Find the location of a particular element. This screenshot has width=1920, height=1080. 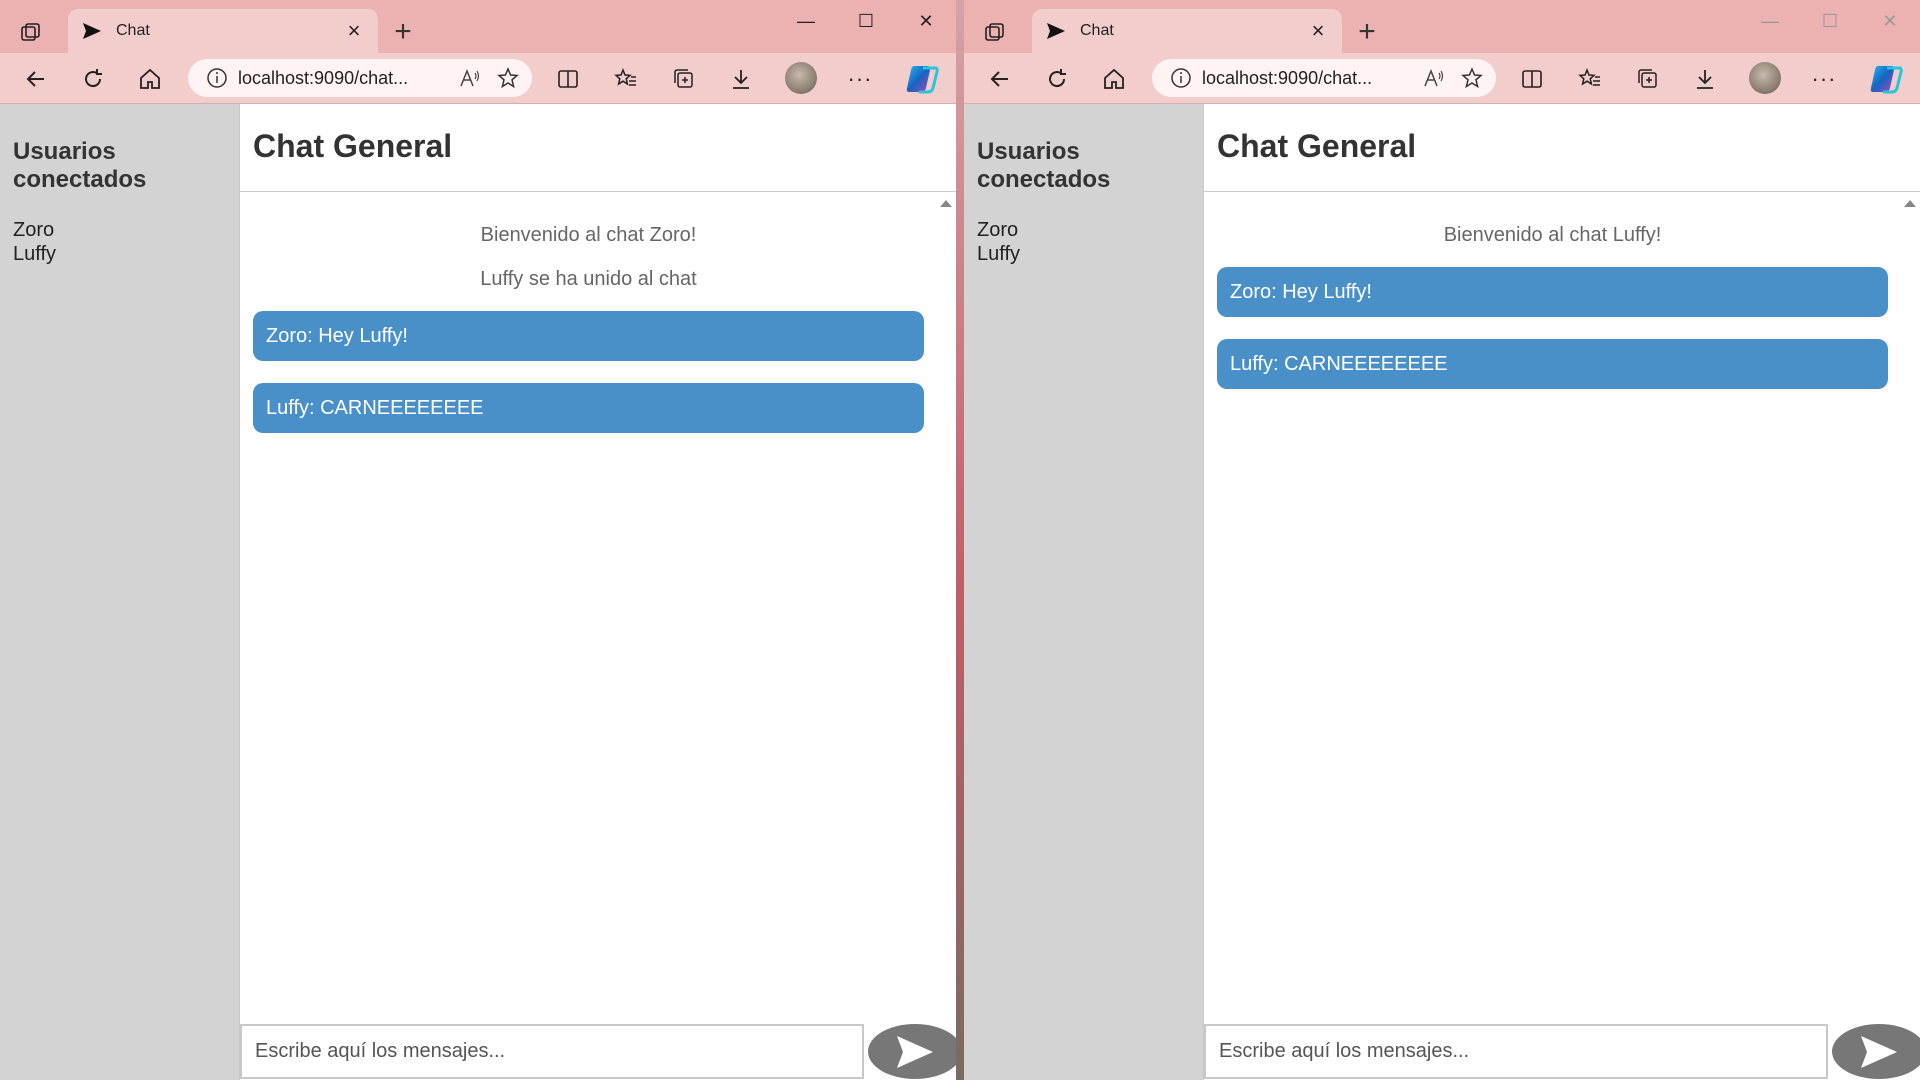

system-message: Luffy se ha unido al chat is located at coordinates (588, 279).